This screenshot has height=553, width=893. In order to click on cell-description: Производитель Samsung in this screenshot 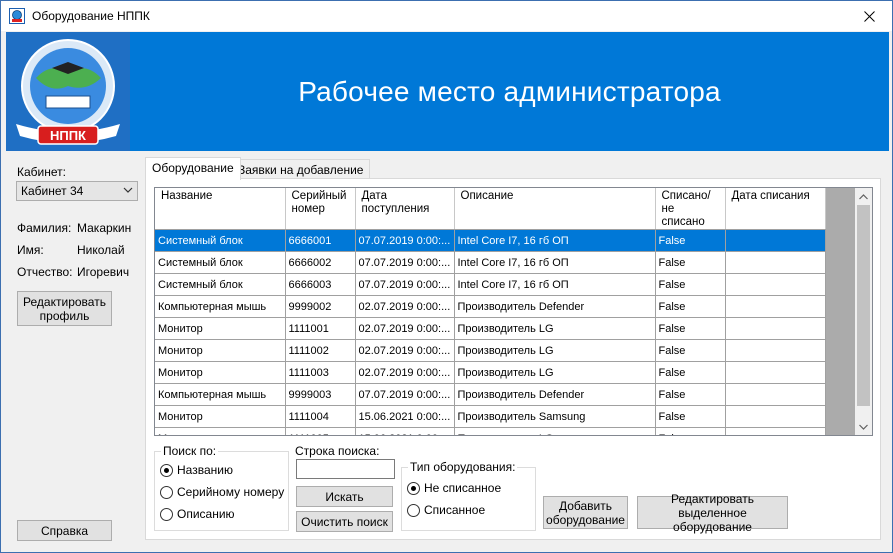, I will do `click(555, 416)`.